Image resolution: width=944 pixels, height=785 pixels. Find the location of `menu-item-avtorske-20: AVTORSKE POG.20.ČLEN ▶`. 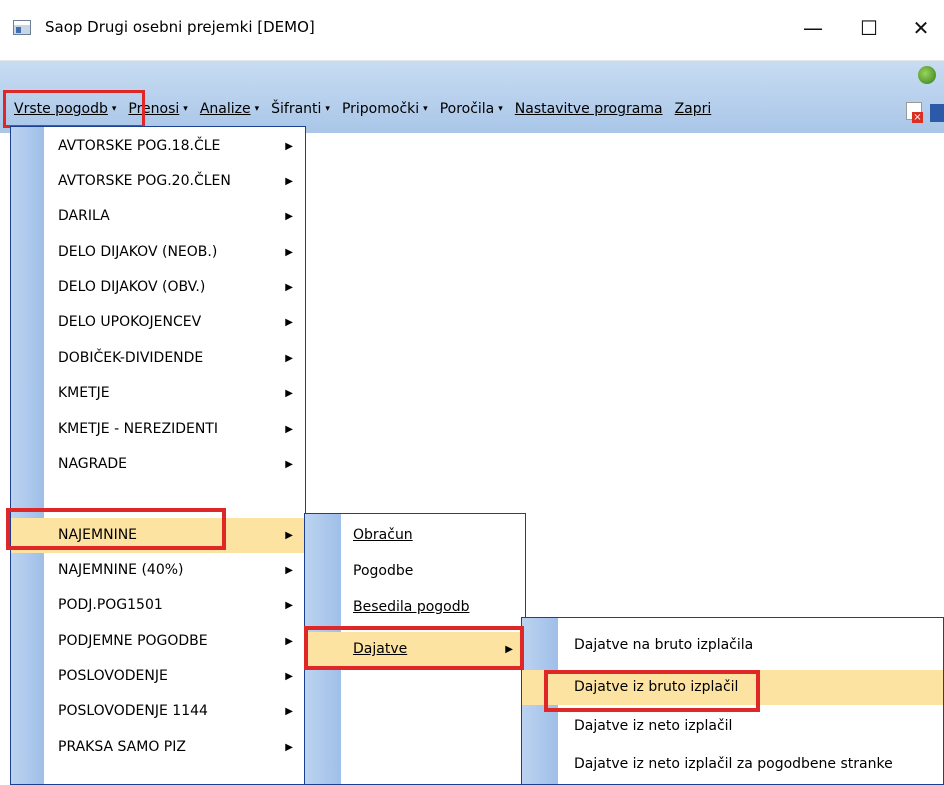

menu-item-avtorske-20: AVTORSKE POG.20.ČLEN ▶ is located at coordinates (158, 181).